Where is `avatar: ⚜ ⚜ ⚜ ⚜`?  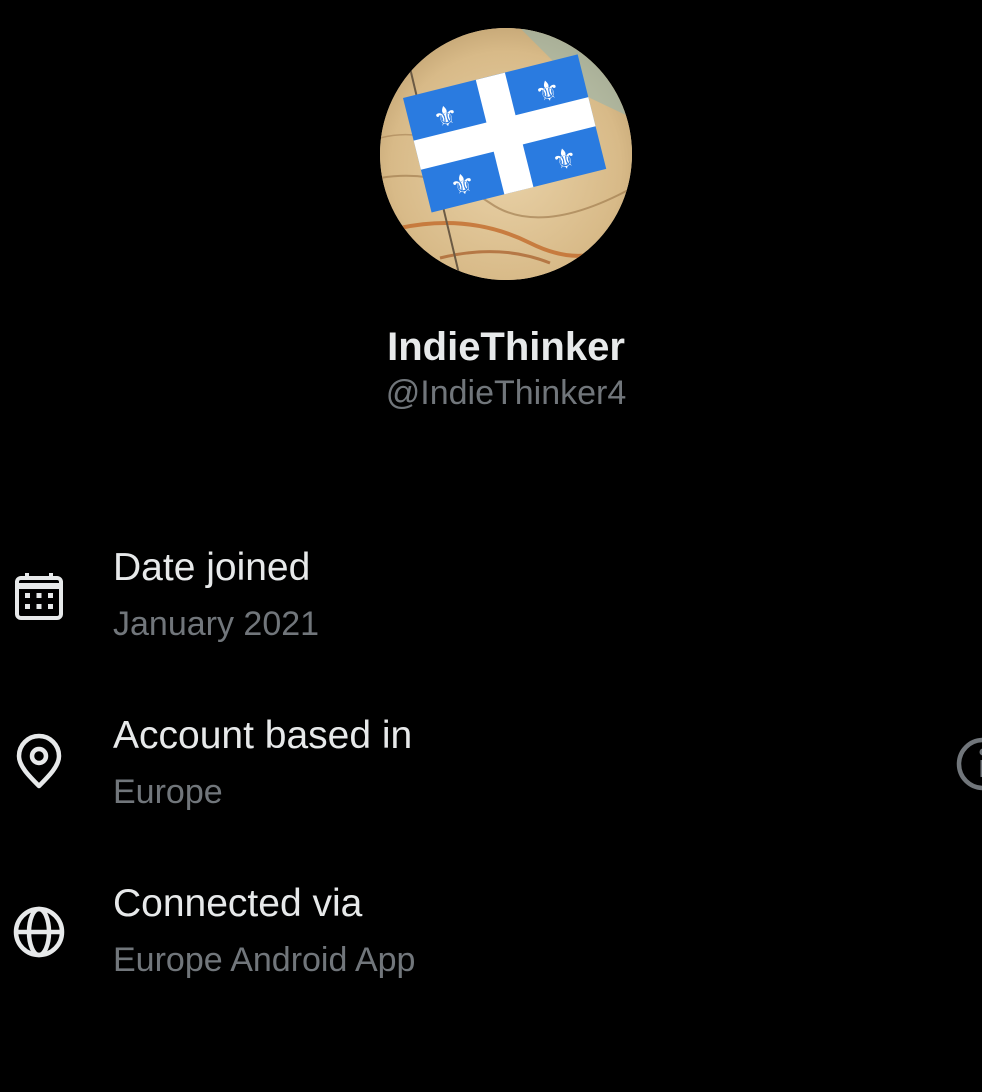 avatar: ⚜ ⚜ ⚜ ⚜ is located at coordinates (506, 154).